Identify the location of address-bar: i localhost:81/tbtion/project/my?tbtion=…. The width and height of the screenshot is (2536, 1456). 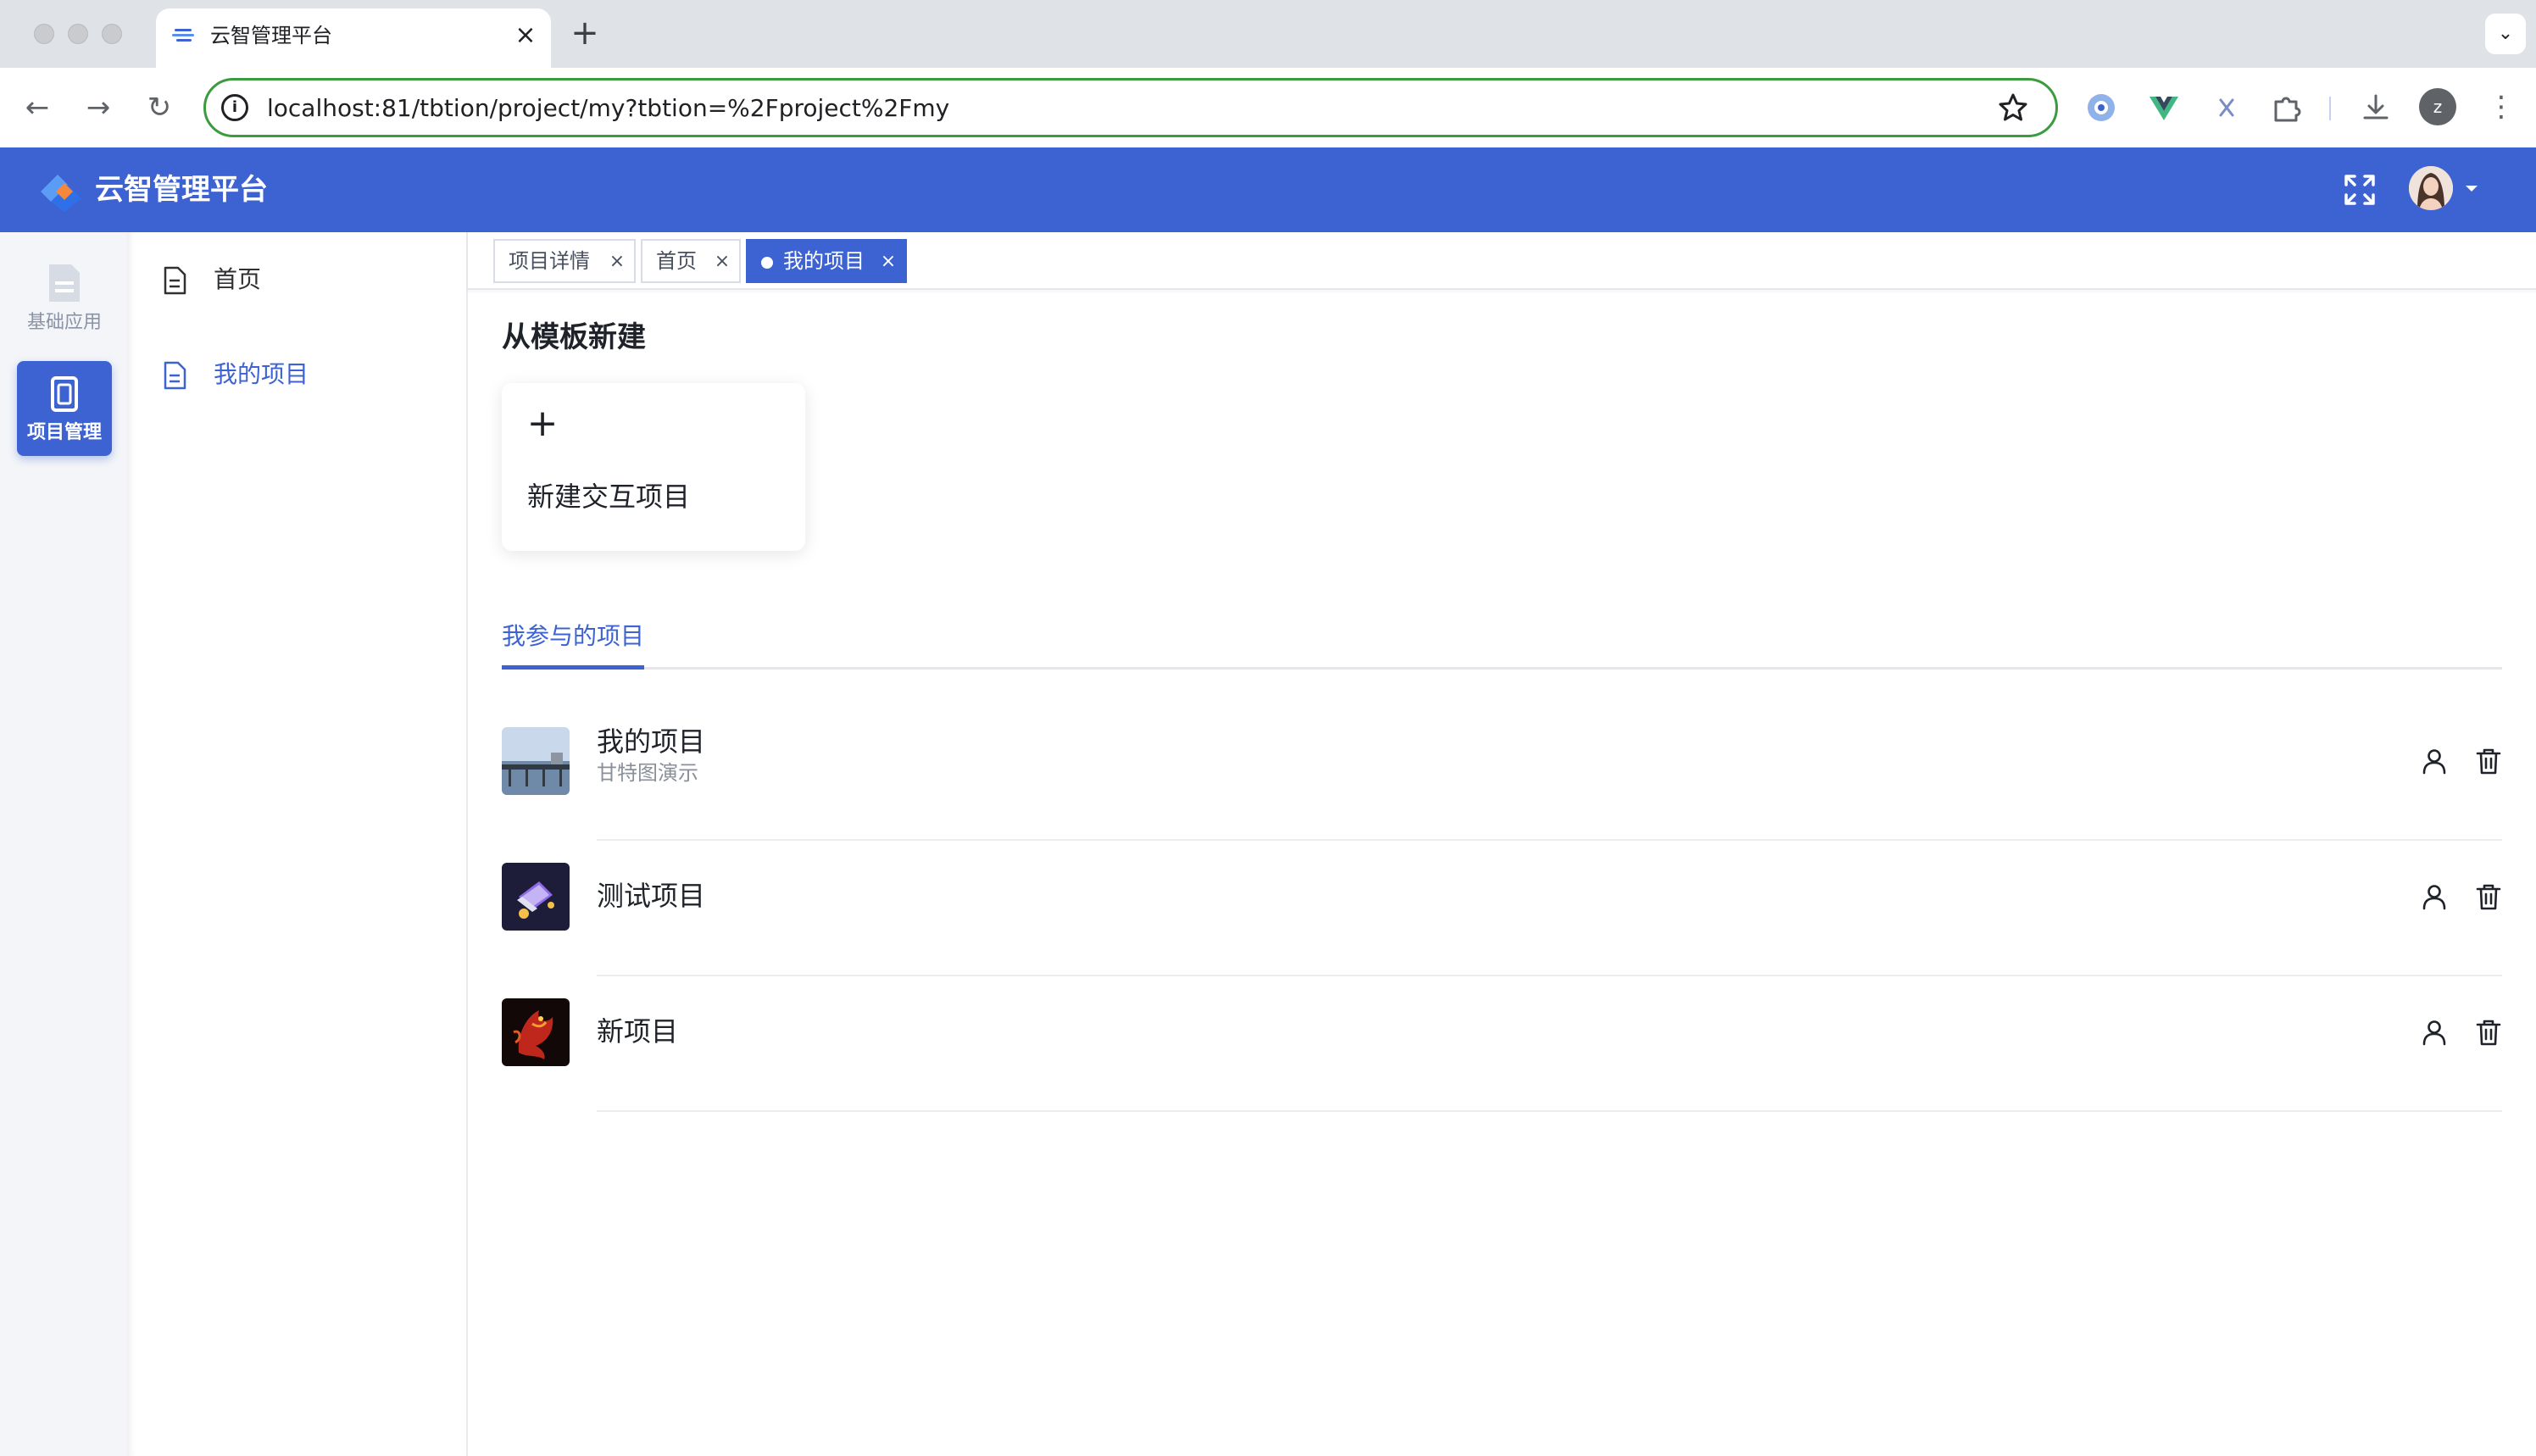
(1130, 108).